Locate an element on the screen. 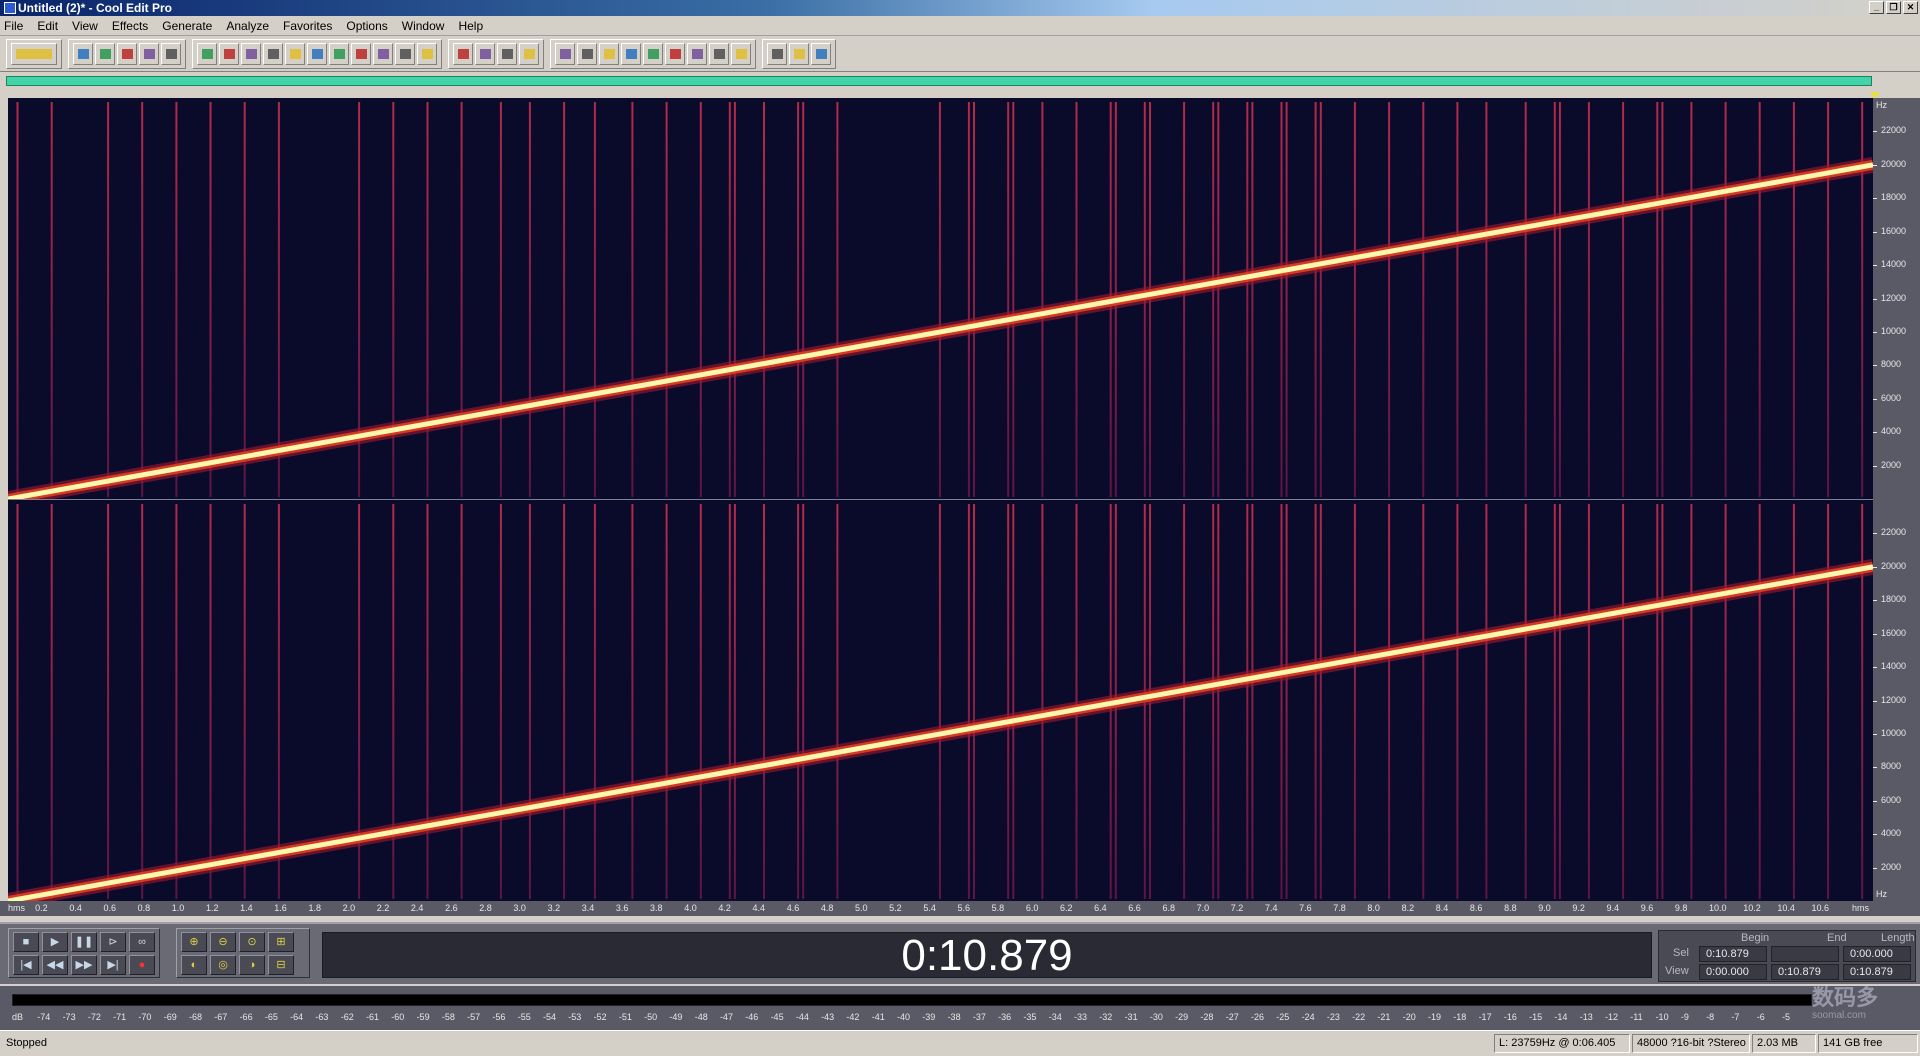 The height and width of the screenshot is (1056, 1920). view-end-field: 0:10.879 is located at coordinates (1805, 972).